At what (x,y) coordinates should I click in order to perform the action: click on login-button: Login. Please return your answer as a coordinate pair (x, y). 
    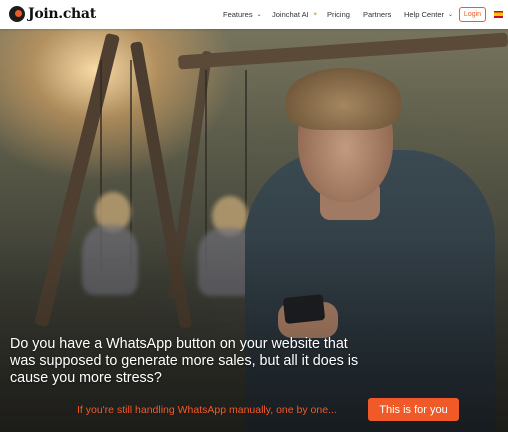
    Looking at the image, I should click on (472, 14).